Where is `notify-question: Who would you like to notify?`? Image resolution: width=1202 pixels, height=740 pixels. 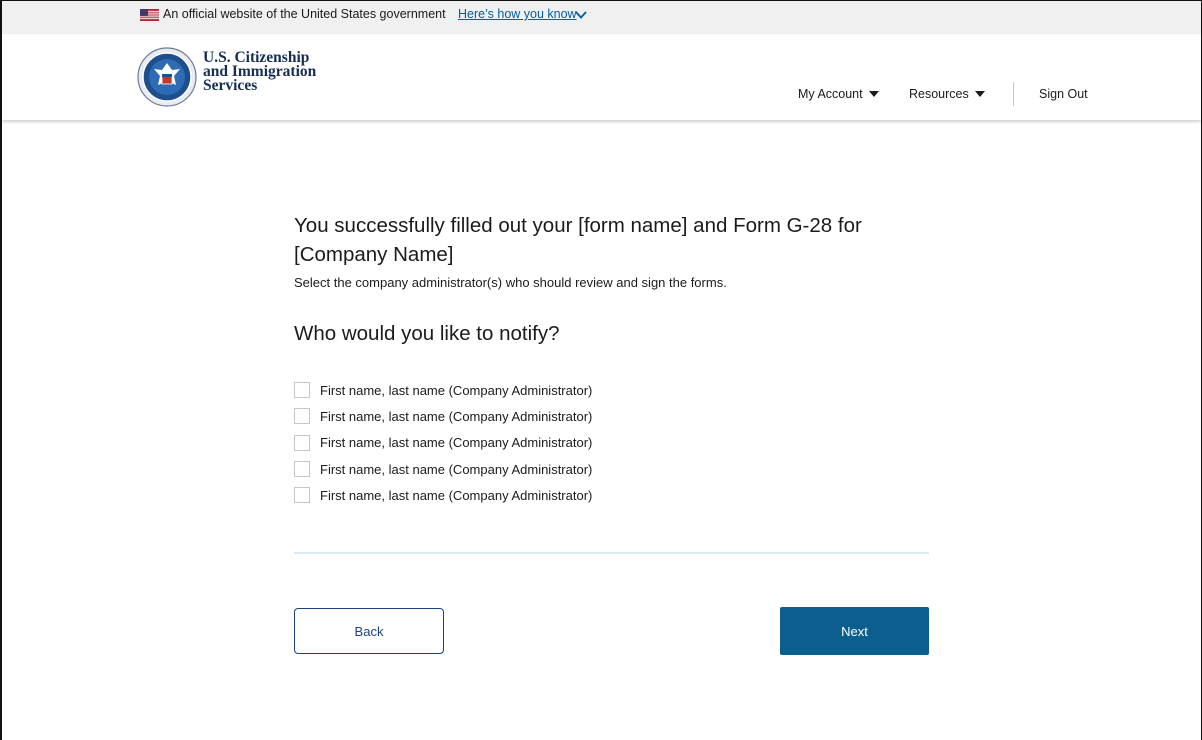 notify-question: Who would you like to notify? is located at coordinates (427, 333).